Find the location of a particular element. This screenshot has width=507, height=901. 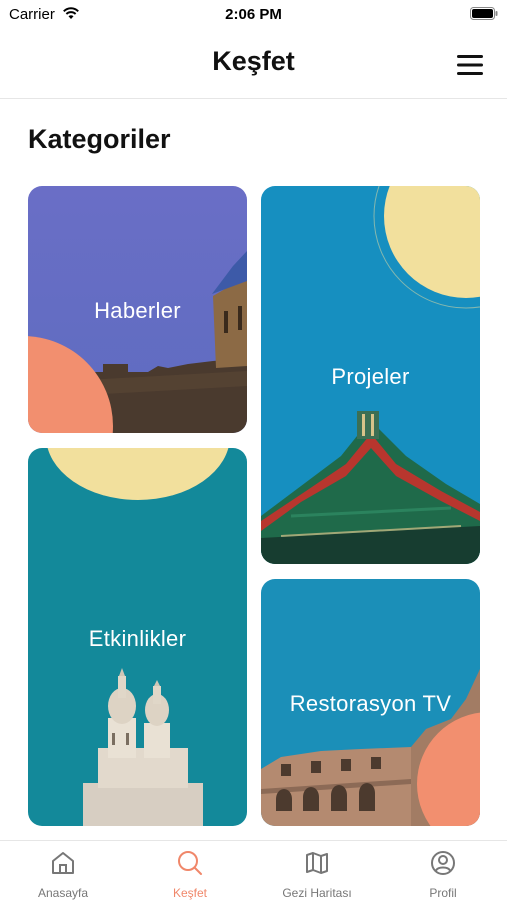

search-icon is located at coordinates (190, 863).